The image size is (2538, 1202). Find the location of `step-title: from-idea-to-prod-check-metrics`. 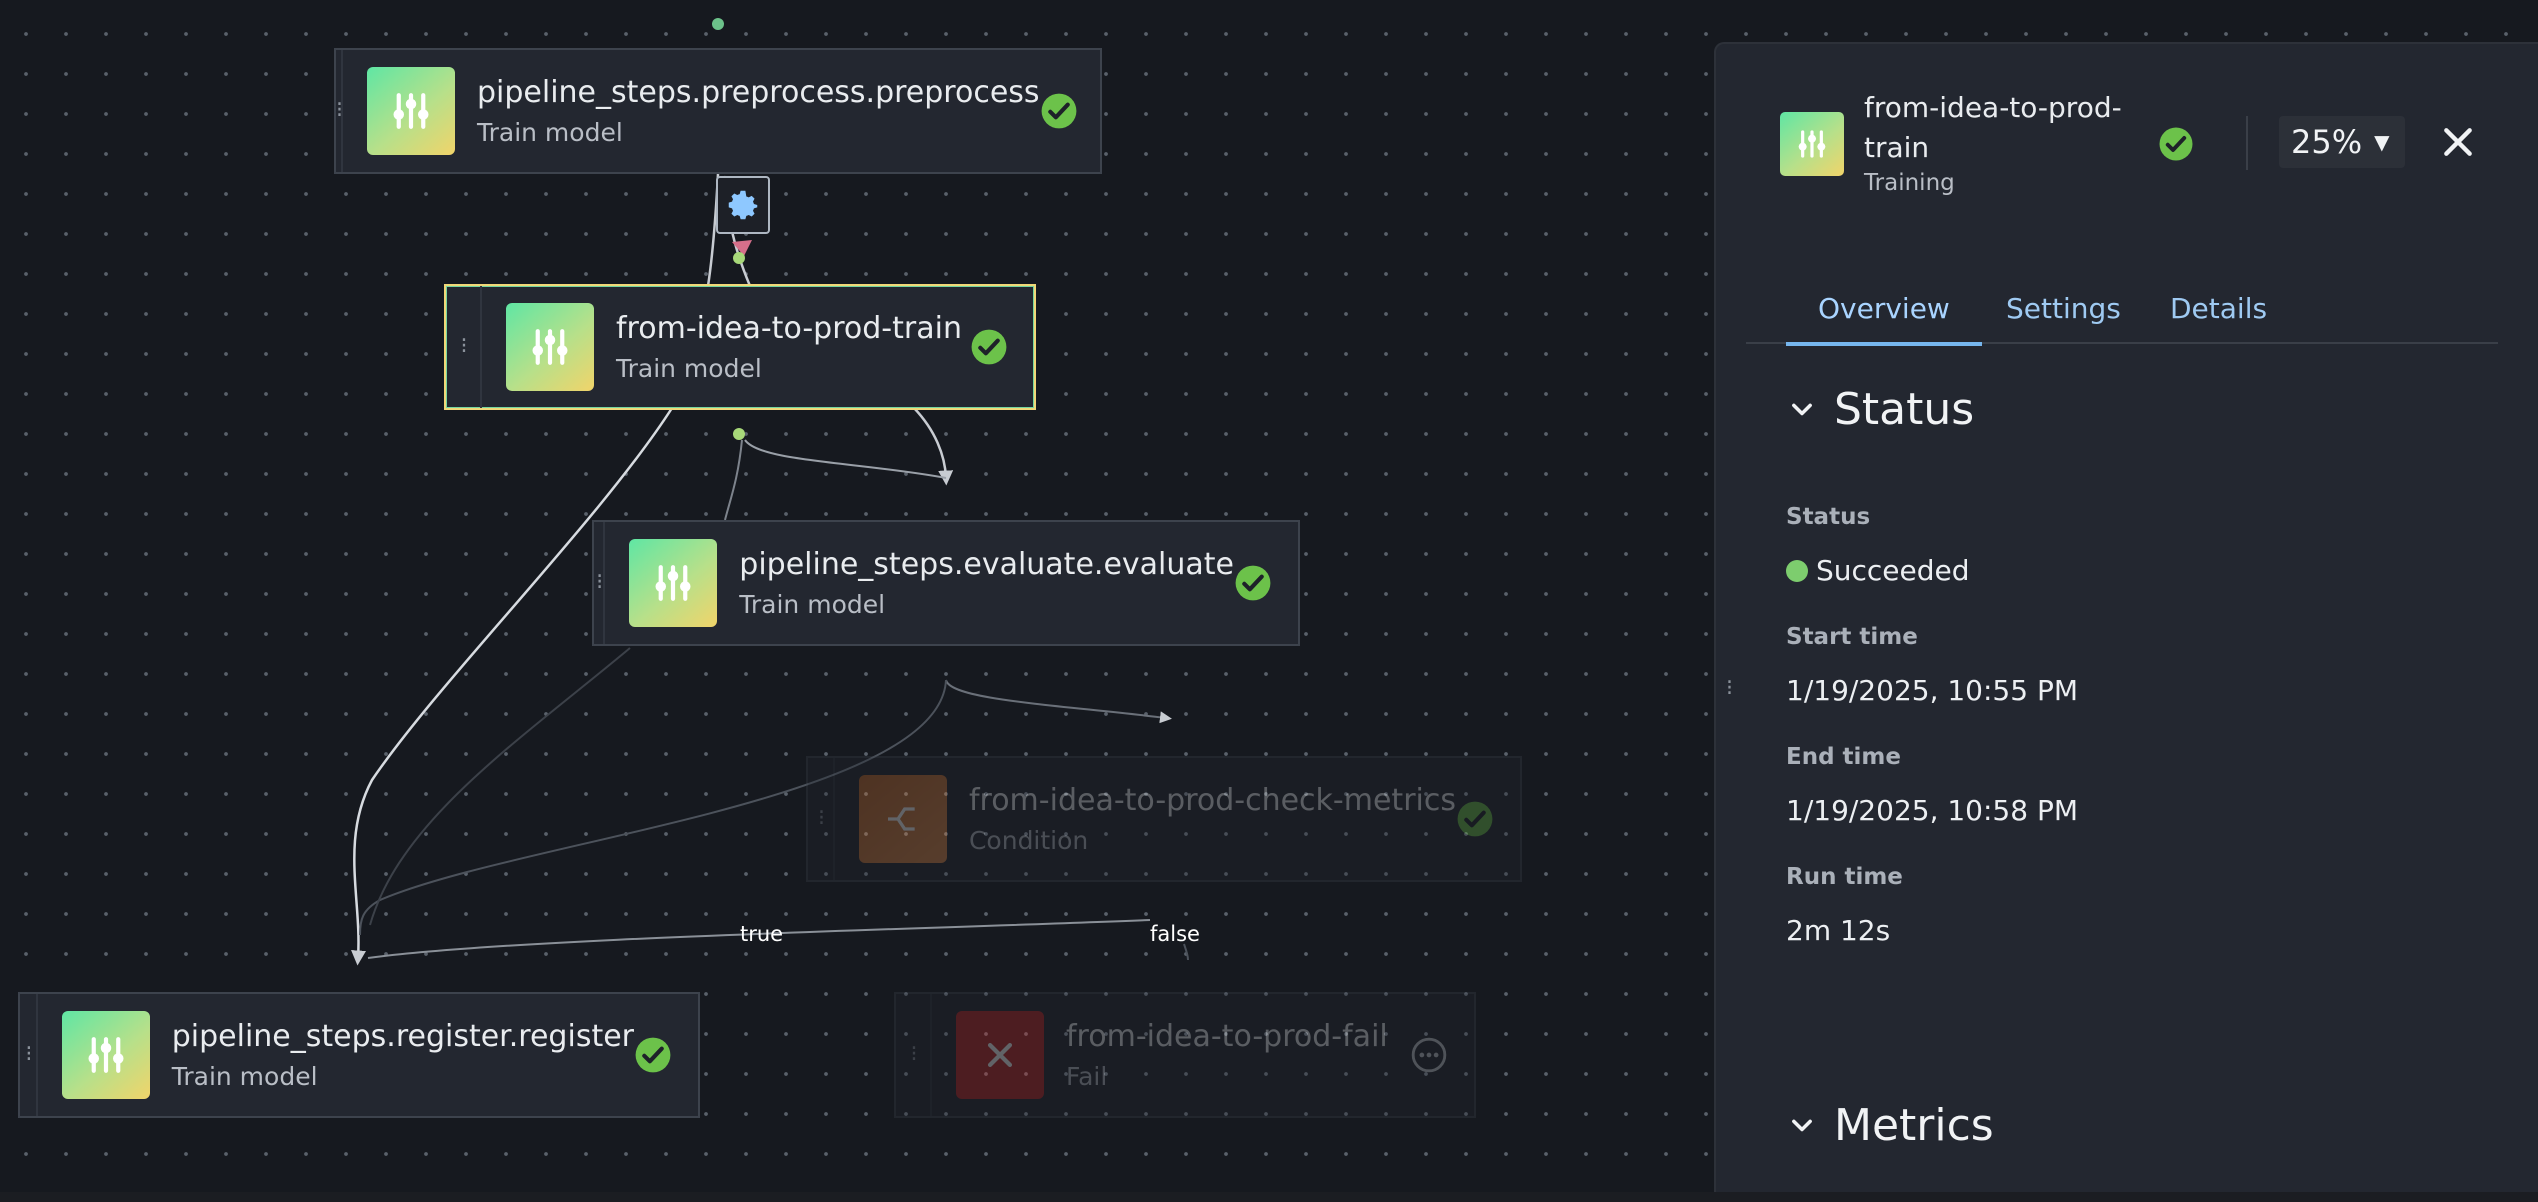

step-title: from-idea-to-prod-check-metrics is located at coordinates (1212, 800).